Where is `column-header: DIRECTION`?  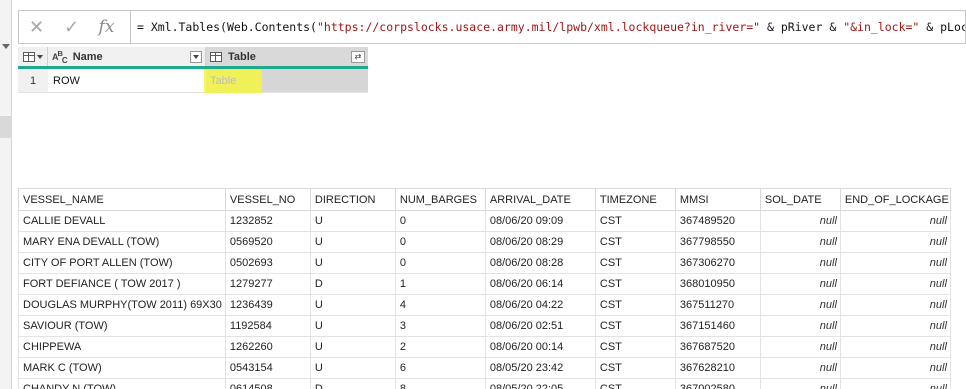
column-header: DIRECTION is located at coordinates (352, 199).